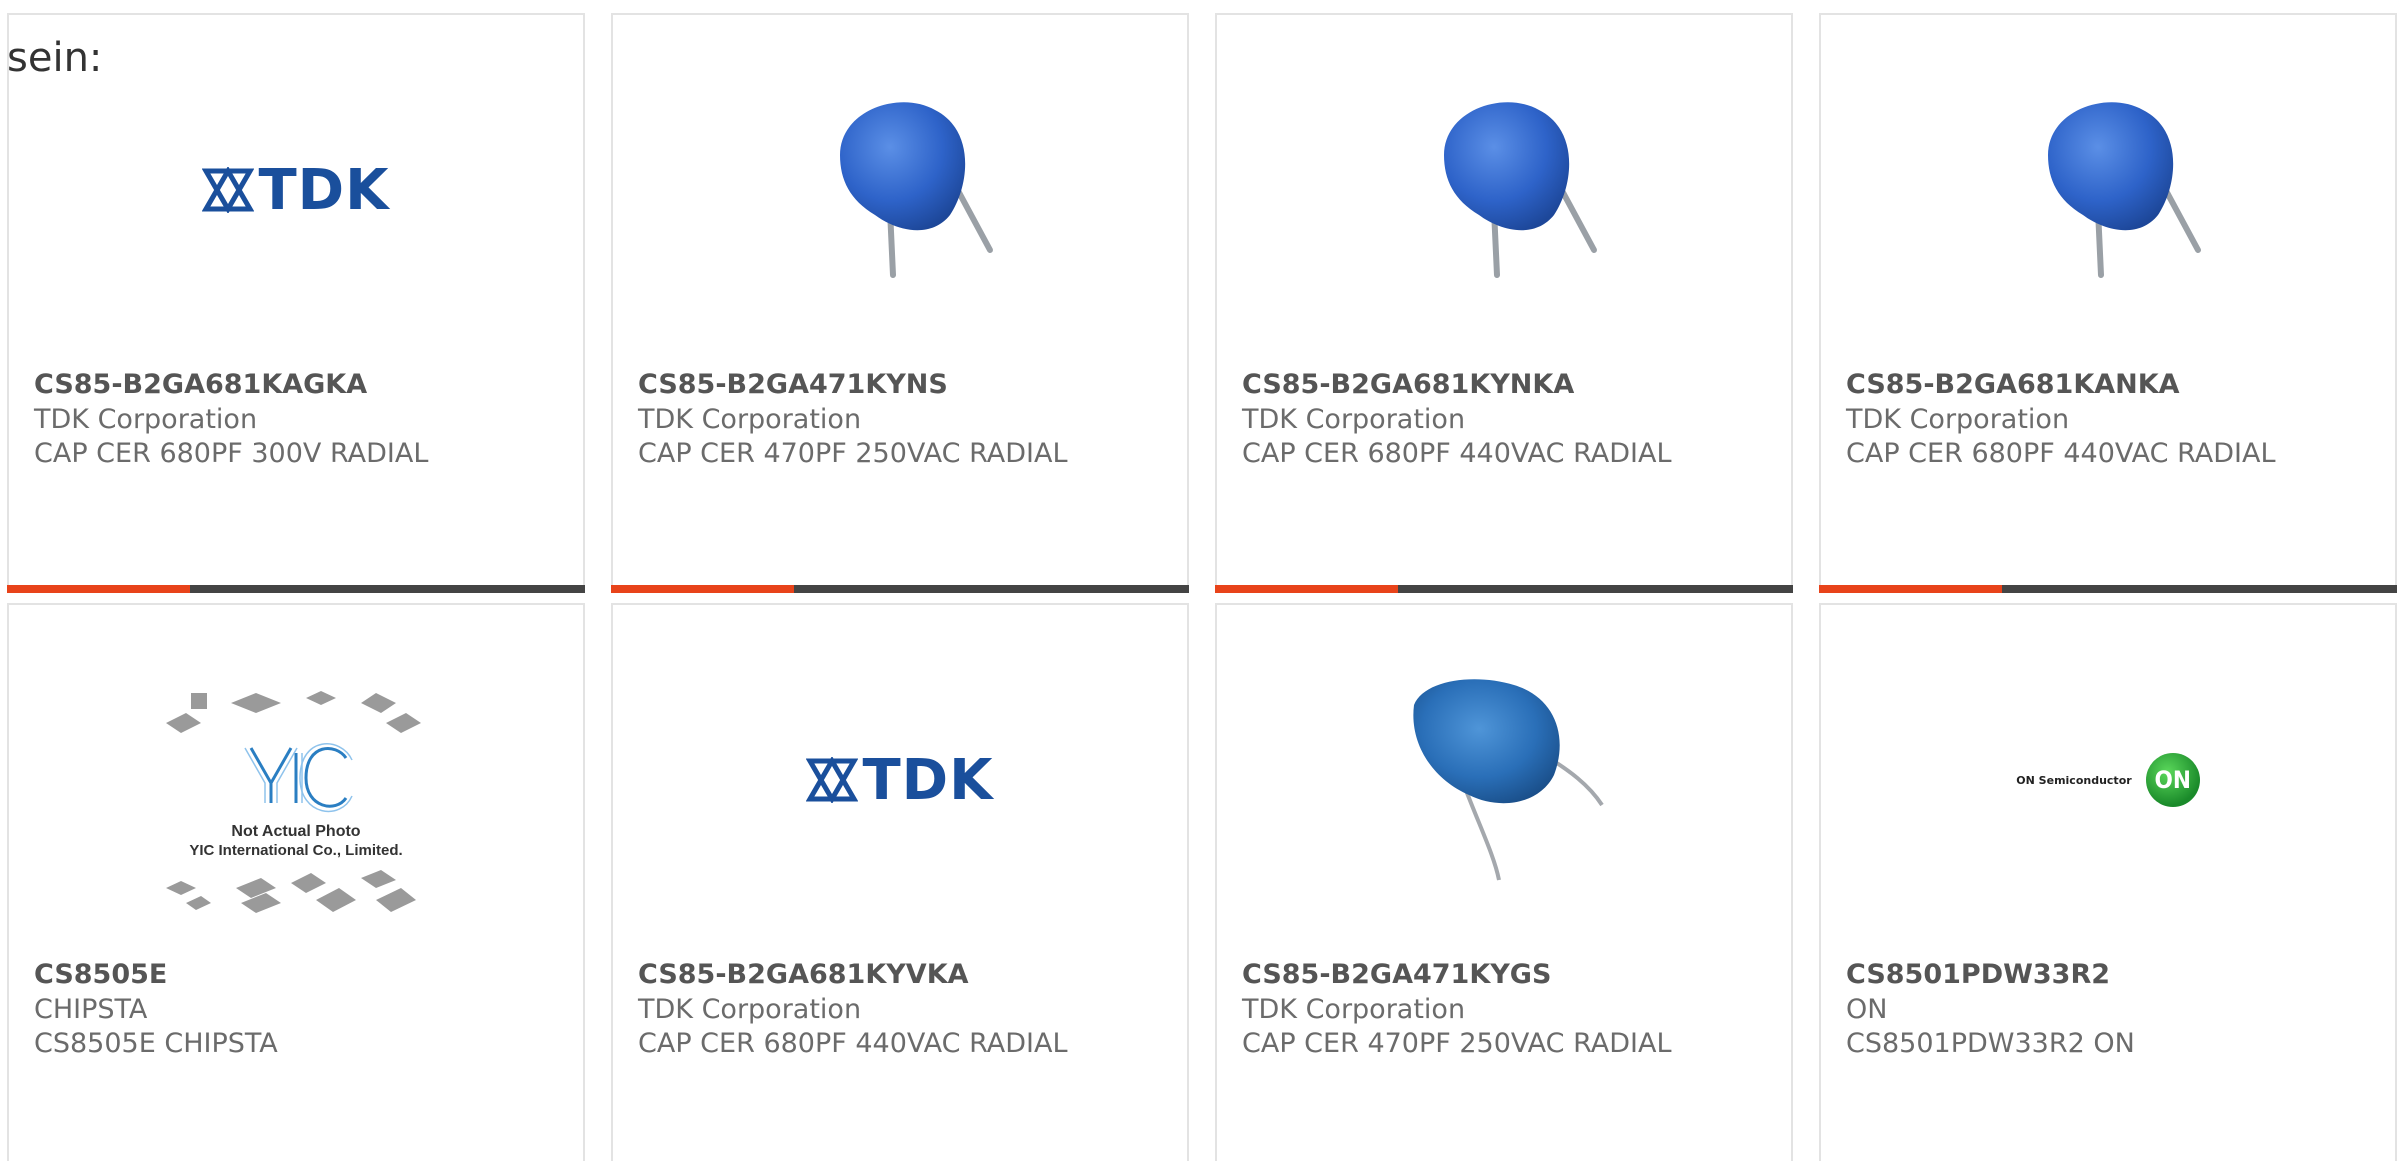 The width and height of the screenshot is (2400, 1161). What do you see at coordinates (1978, 974) in the screenshot?
I see `part-number-link: CS8501PDW33R2` at bounding box center [1978, 974].